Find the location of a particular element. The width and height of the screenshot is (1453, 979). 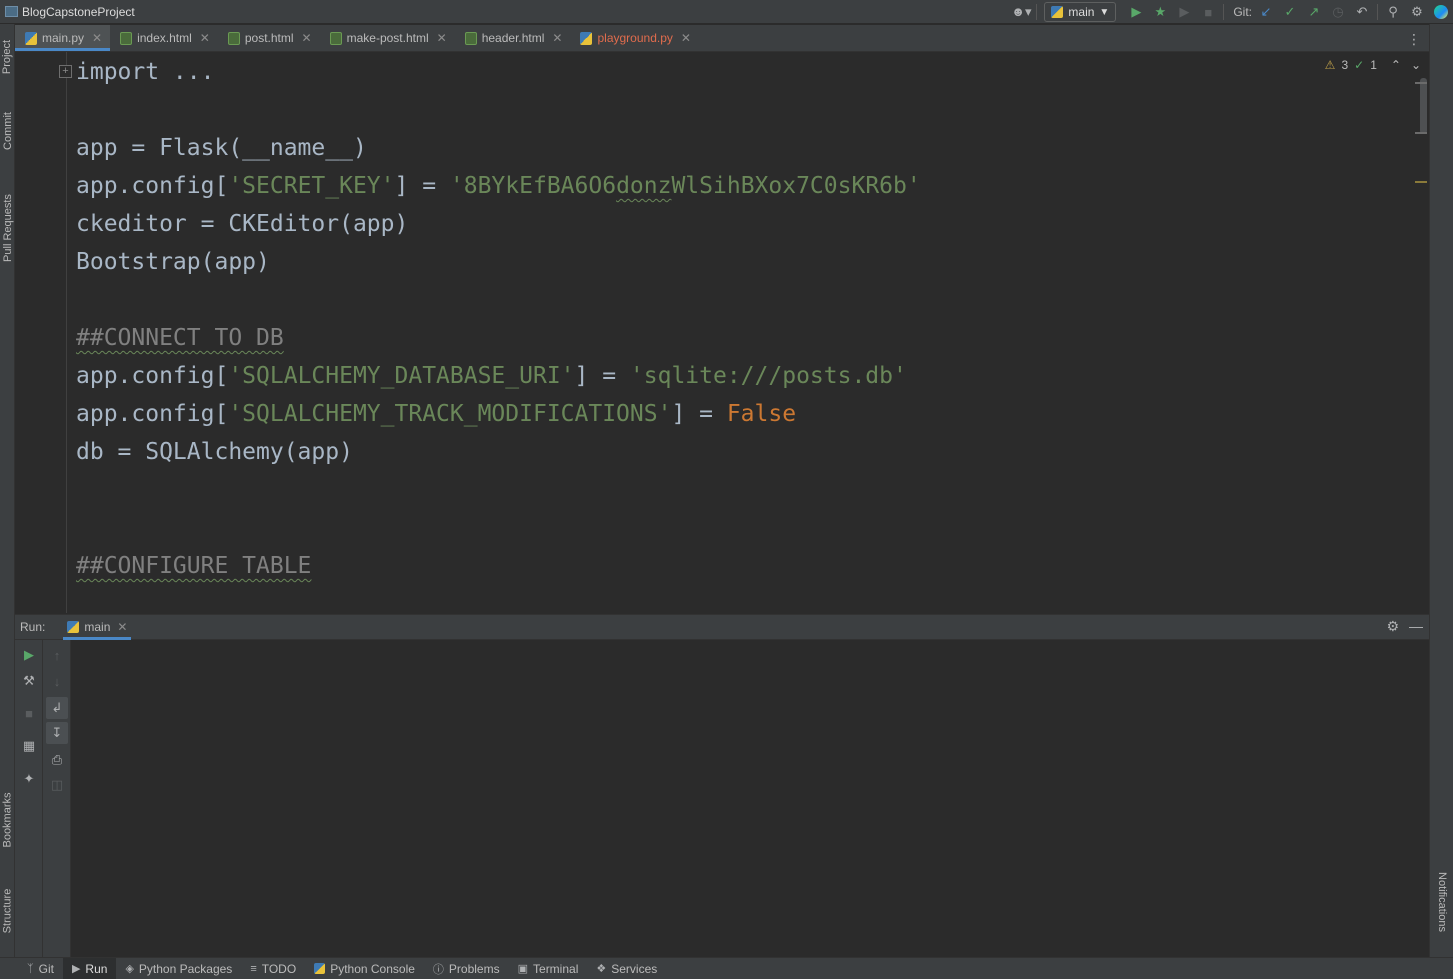

previous-highlight-icon: ⌃ is located at coordinates (1396, 65).